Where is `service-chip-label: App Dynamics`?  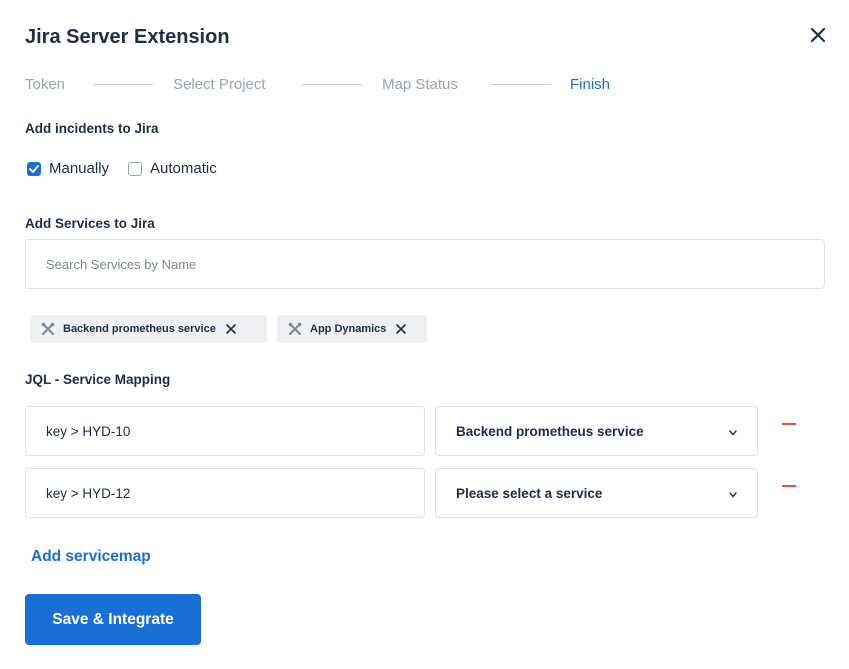
service-chip-label: App Dynamics is located at coordinates (348, 329).